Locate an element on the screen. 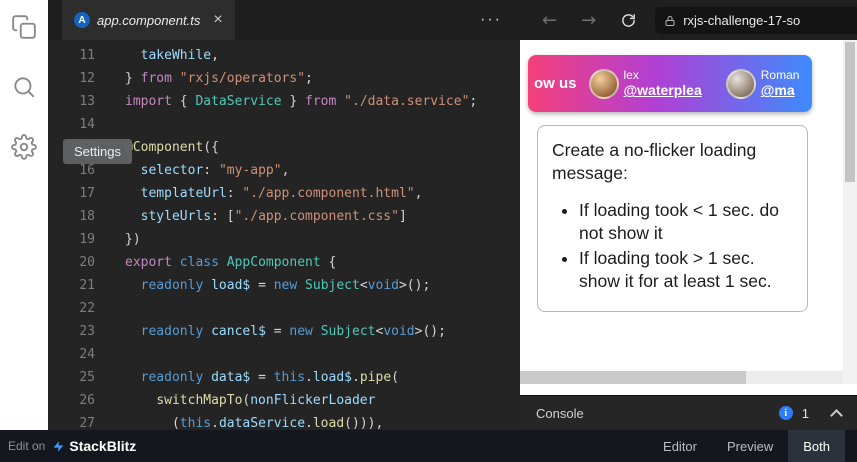 The image size is (857, 462). search-icon is located at coordinates (24, 87).